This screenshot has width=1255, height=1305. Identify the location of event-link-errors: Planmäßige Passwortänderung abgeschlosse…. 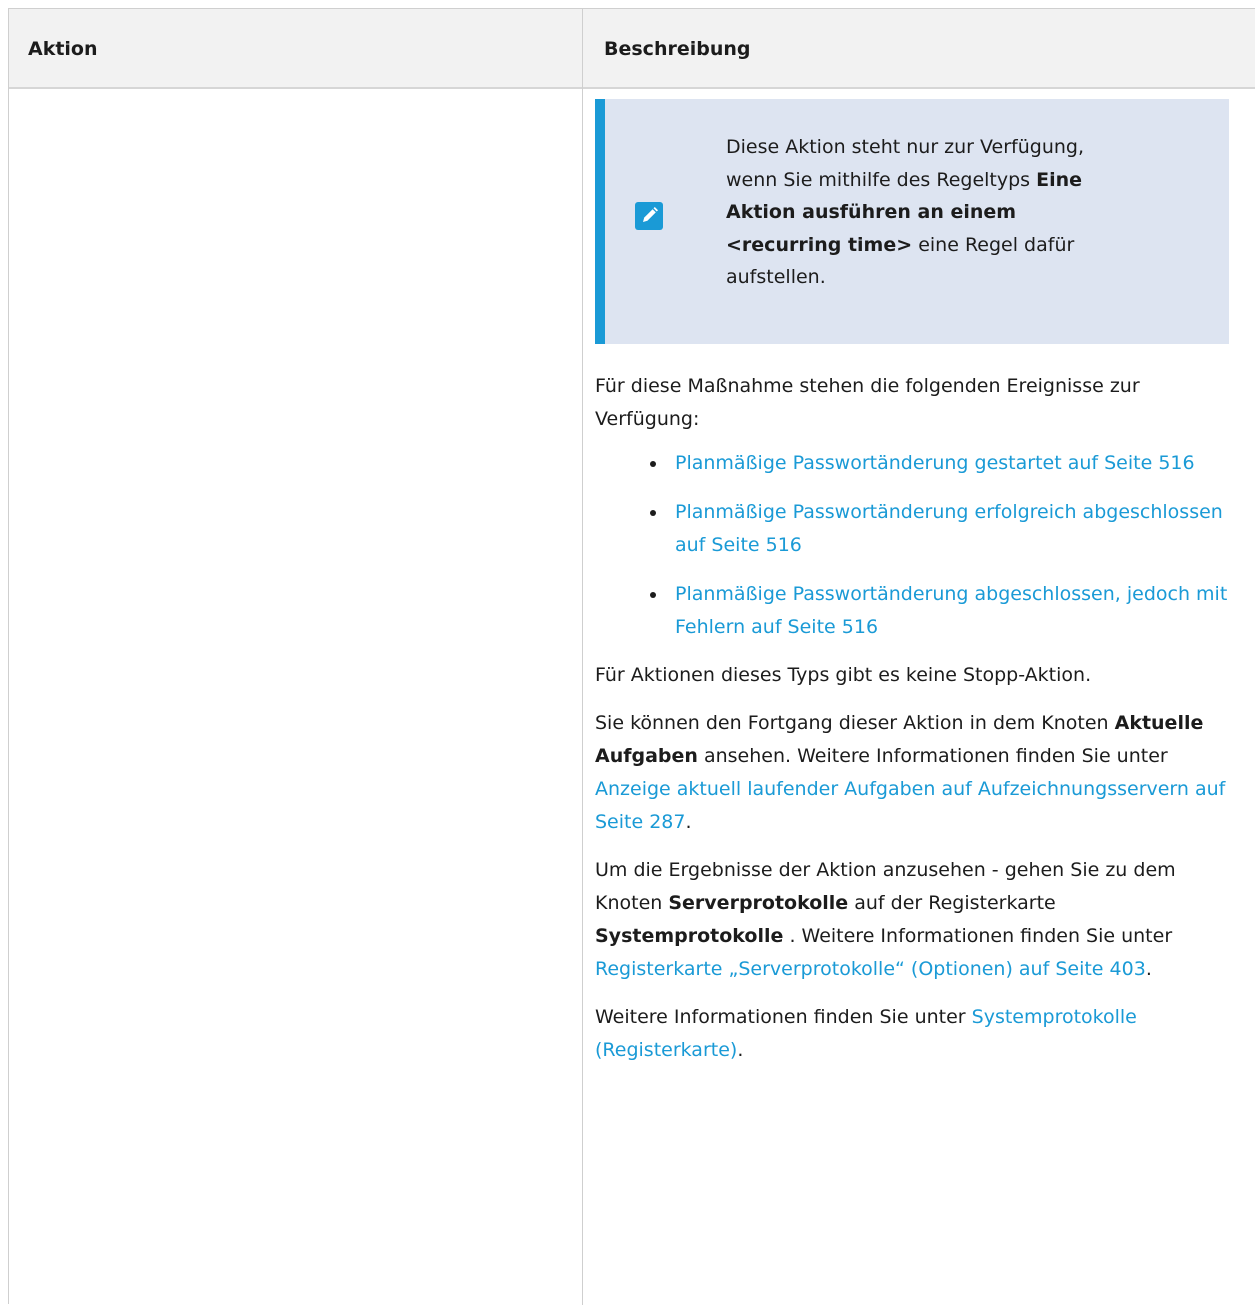
(951, 610).